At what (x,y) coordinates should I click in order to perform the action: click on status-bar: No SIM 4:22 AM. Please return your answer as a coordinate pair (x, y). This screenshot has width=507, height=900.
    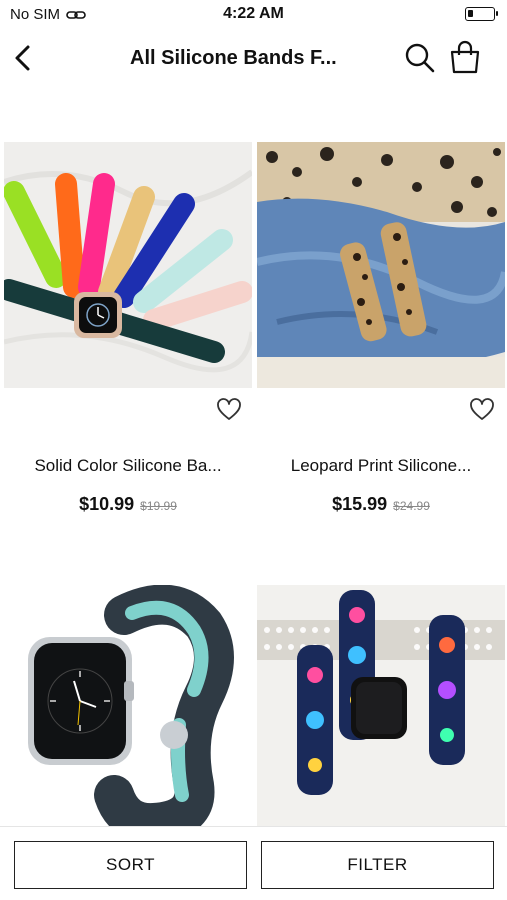
    Looking at the image, I should click on (253, 15).